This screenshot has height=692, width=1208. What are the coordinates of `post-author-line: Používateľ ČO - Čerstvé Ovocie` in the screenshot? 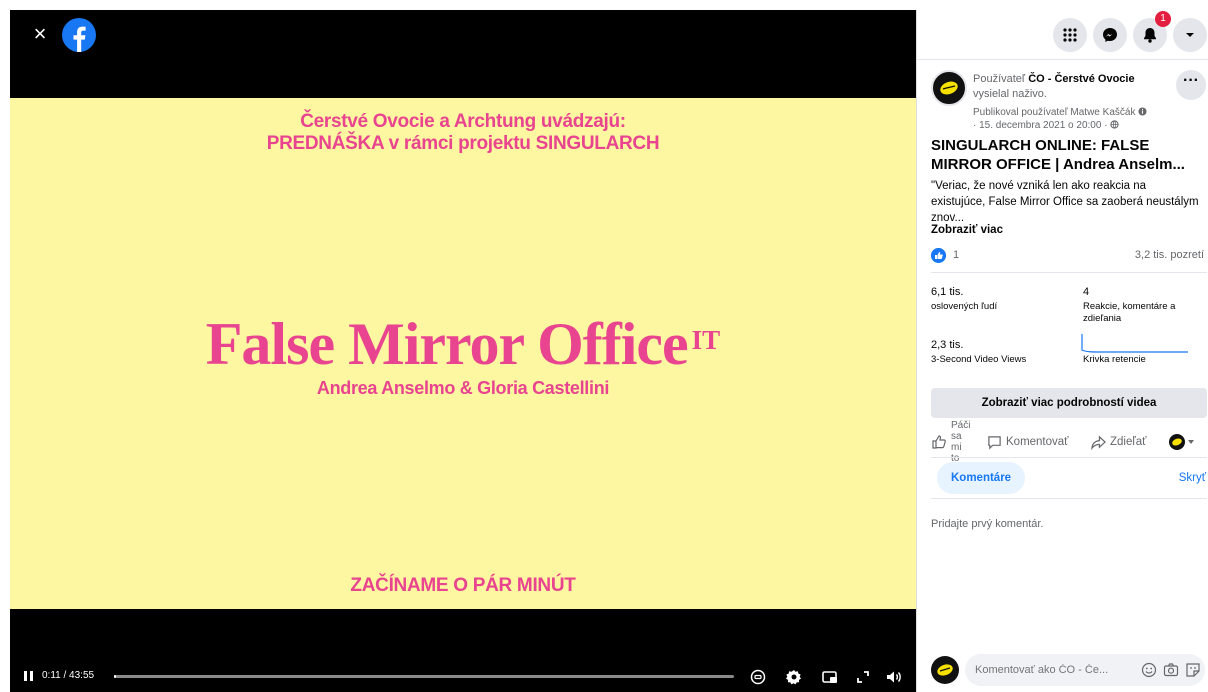 It's located at (1054, 79).